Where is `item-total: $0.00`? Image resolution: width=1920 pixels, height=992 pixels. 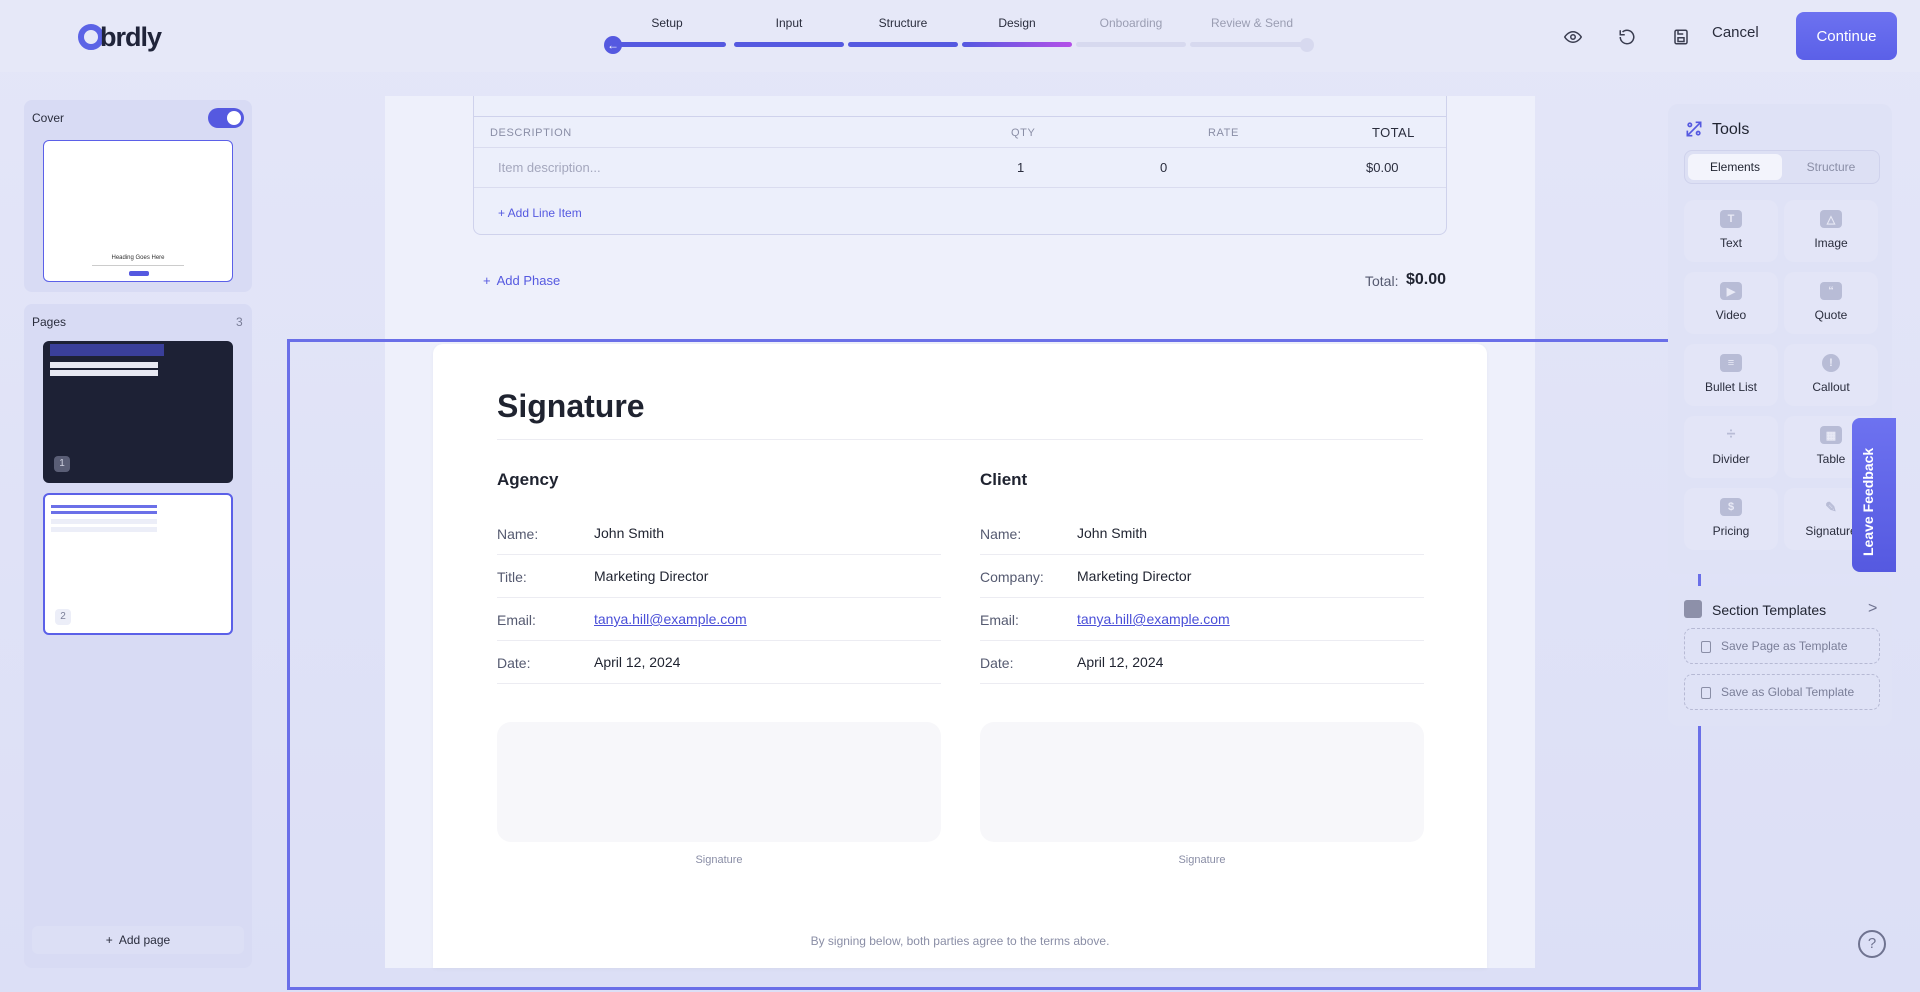 item-total: $0.00 is located at coordinates (1382, 167).